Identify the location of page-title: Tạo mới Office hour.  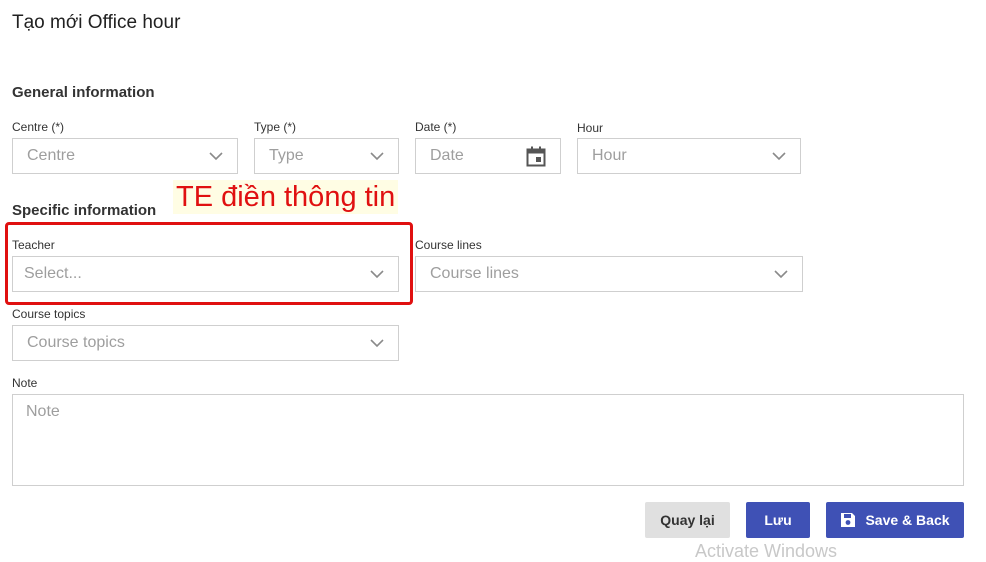
(96, 22).